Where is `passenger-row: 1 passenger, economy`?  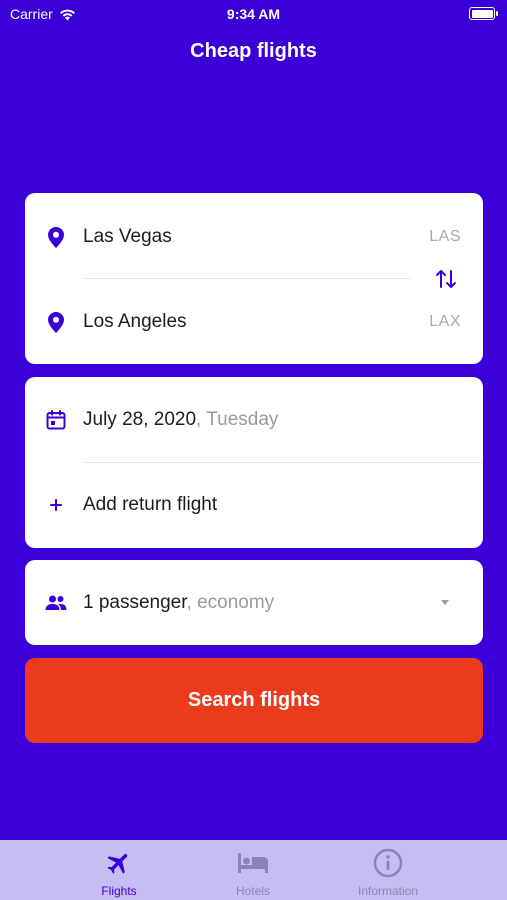
passenger-row: 1 passenger, economy is located at coordinates (254, 603).